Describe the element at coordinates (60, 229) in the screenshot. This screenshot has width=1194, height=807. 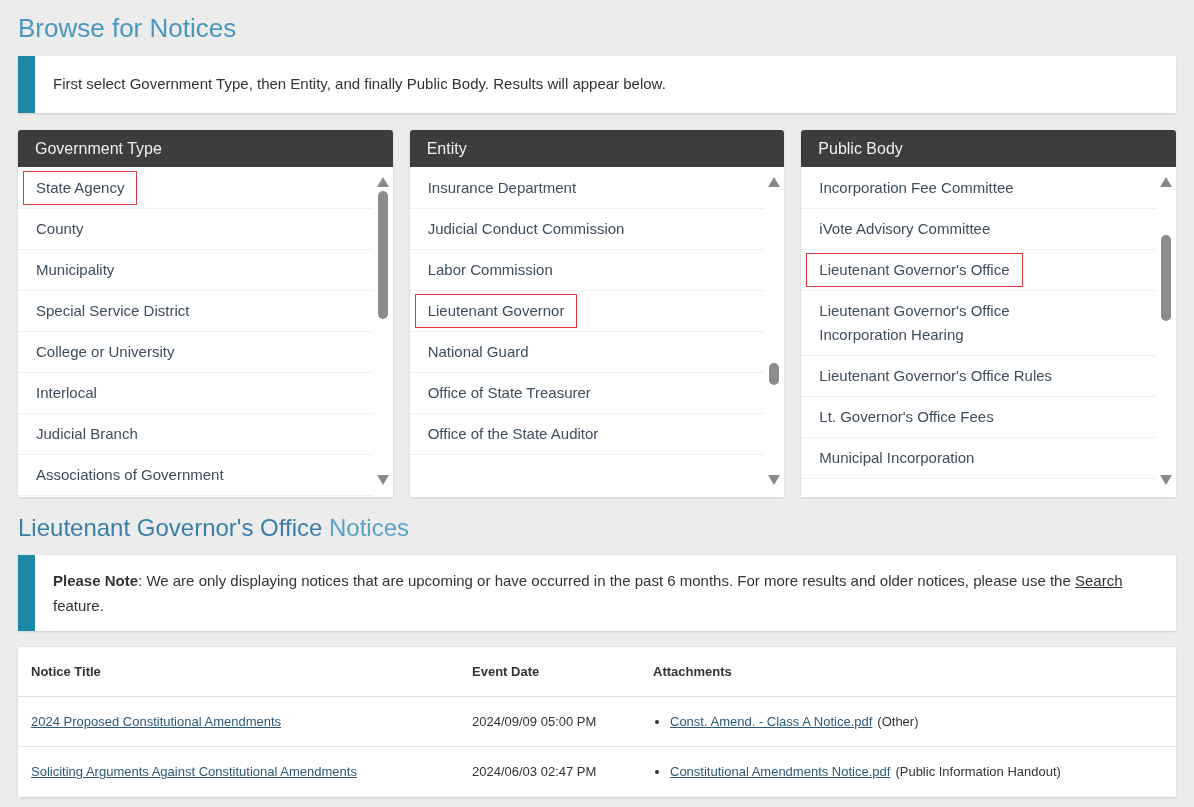
I see `list-item: County` at that location.